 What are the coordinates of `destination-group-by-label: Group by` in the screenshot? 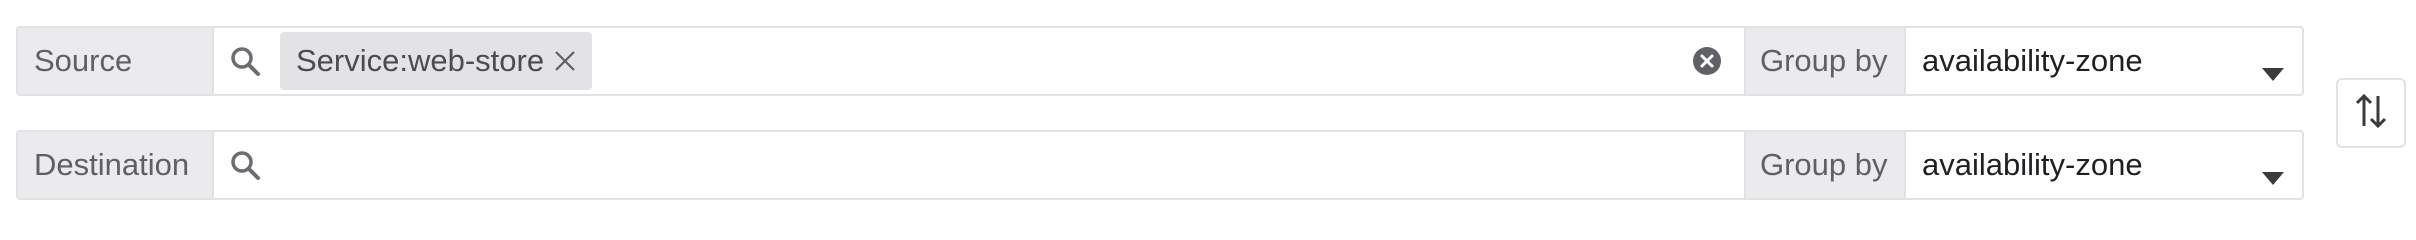 It's located at (1825, 165).